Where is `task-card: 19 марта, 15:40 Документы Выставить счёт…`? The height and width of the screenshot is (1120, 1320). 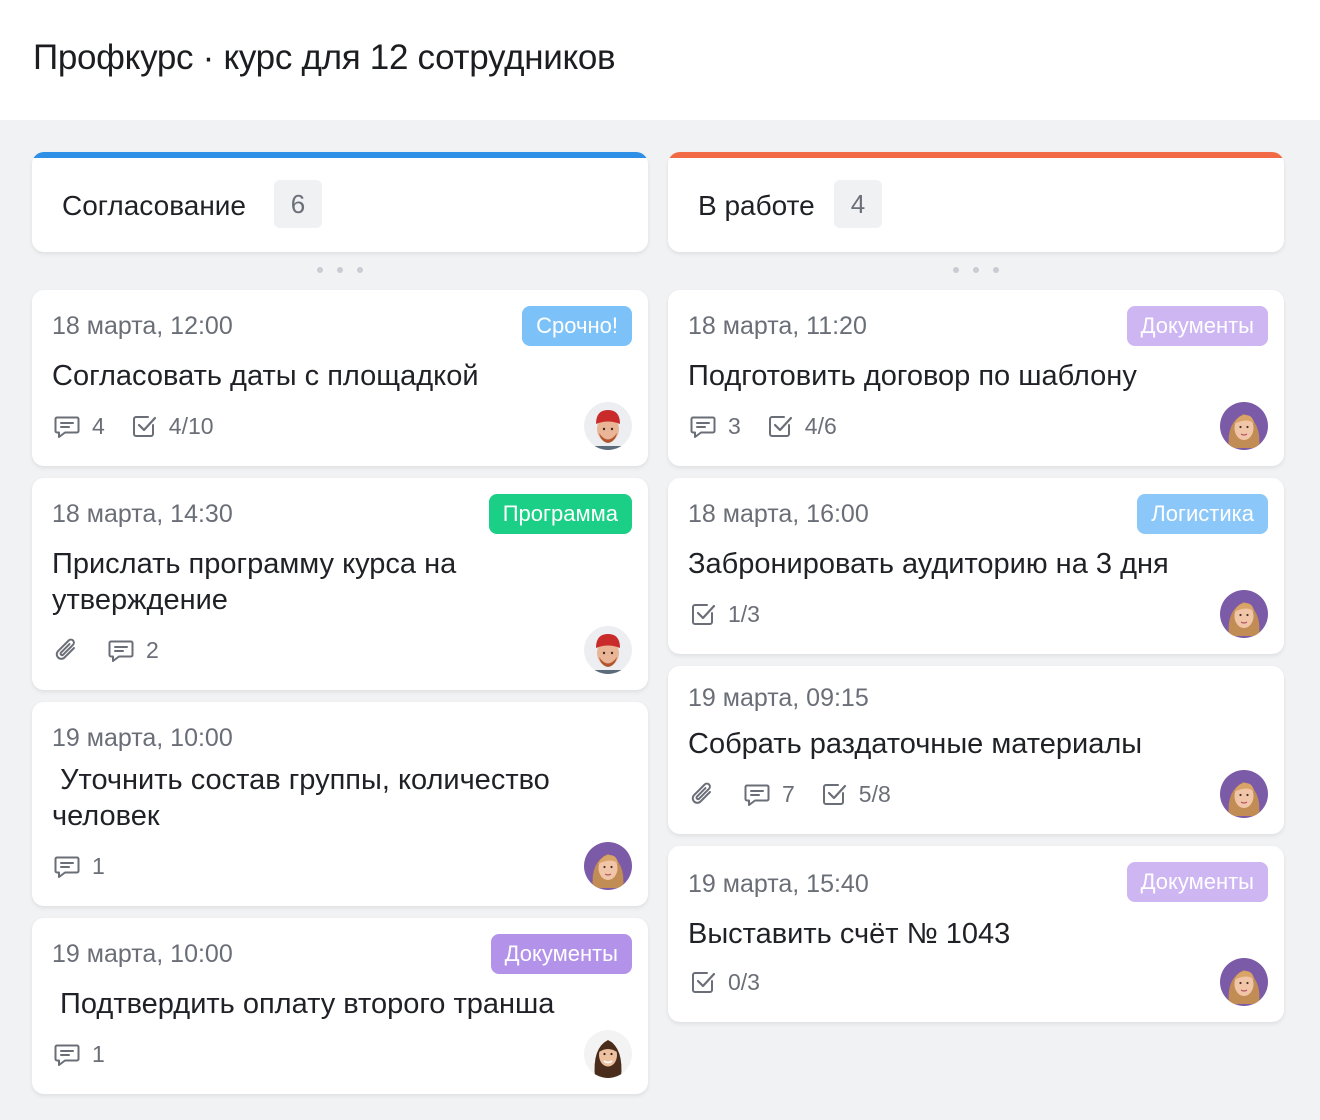 task-card: 19 марта, 15:40 Документы Выставить счёт… is located at coordinates (976, 934).